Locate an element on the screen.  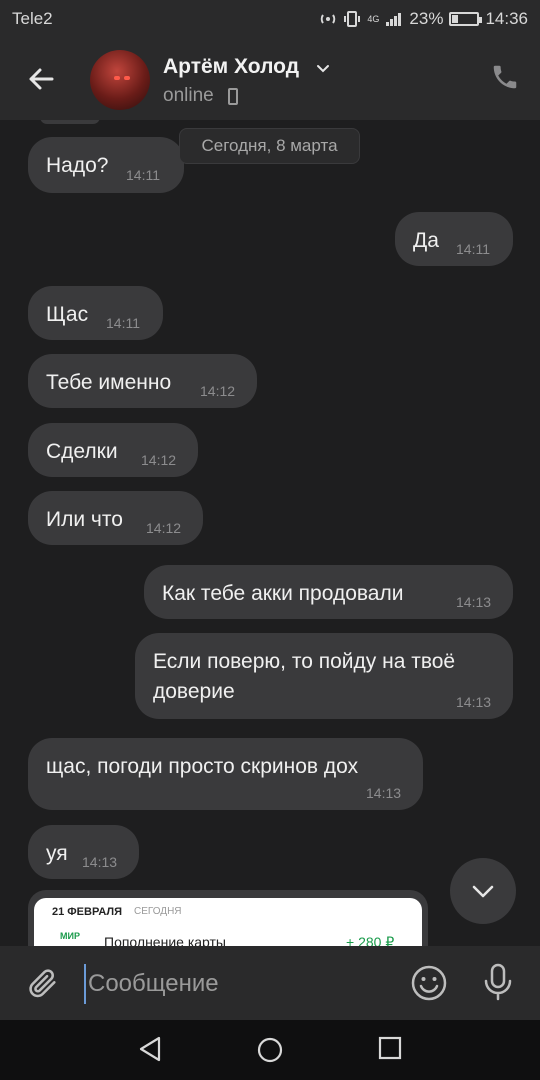
mobile-device-icon is located at coordinates (233, 96).